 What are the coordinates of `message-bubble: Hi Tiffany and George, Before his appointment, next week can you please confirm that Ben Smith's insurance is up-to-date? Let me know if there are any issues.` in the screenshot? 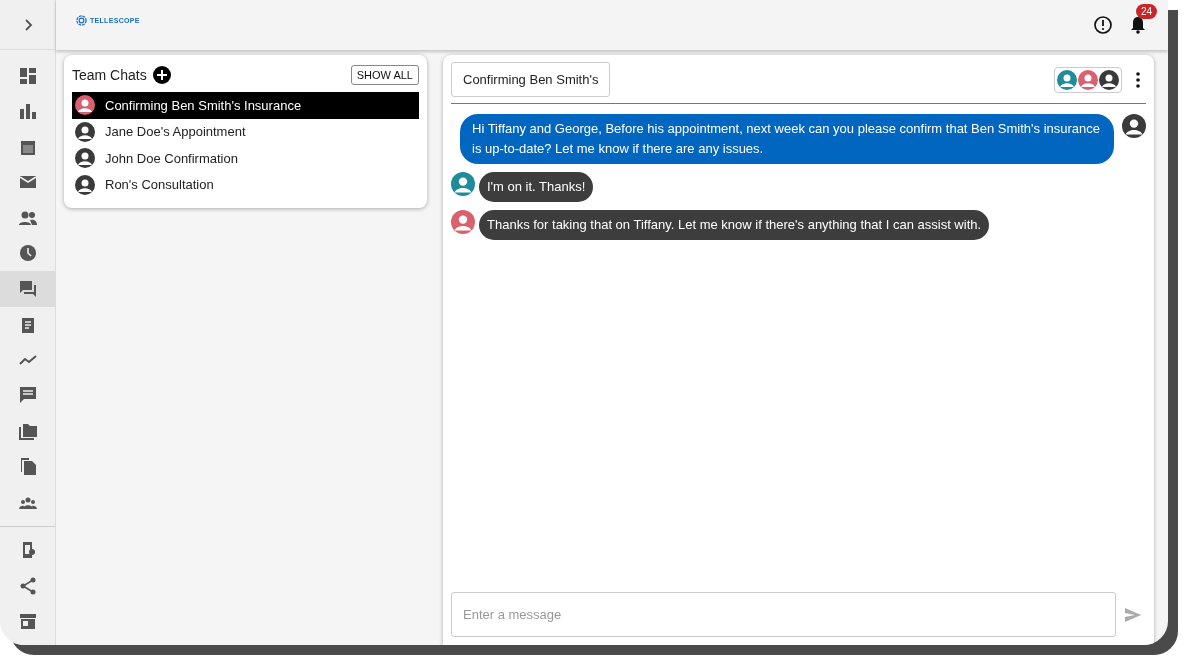 It's located at (787, 139).